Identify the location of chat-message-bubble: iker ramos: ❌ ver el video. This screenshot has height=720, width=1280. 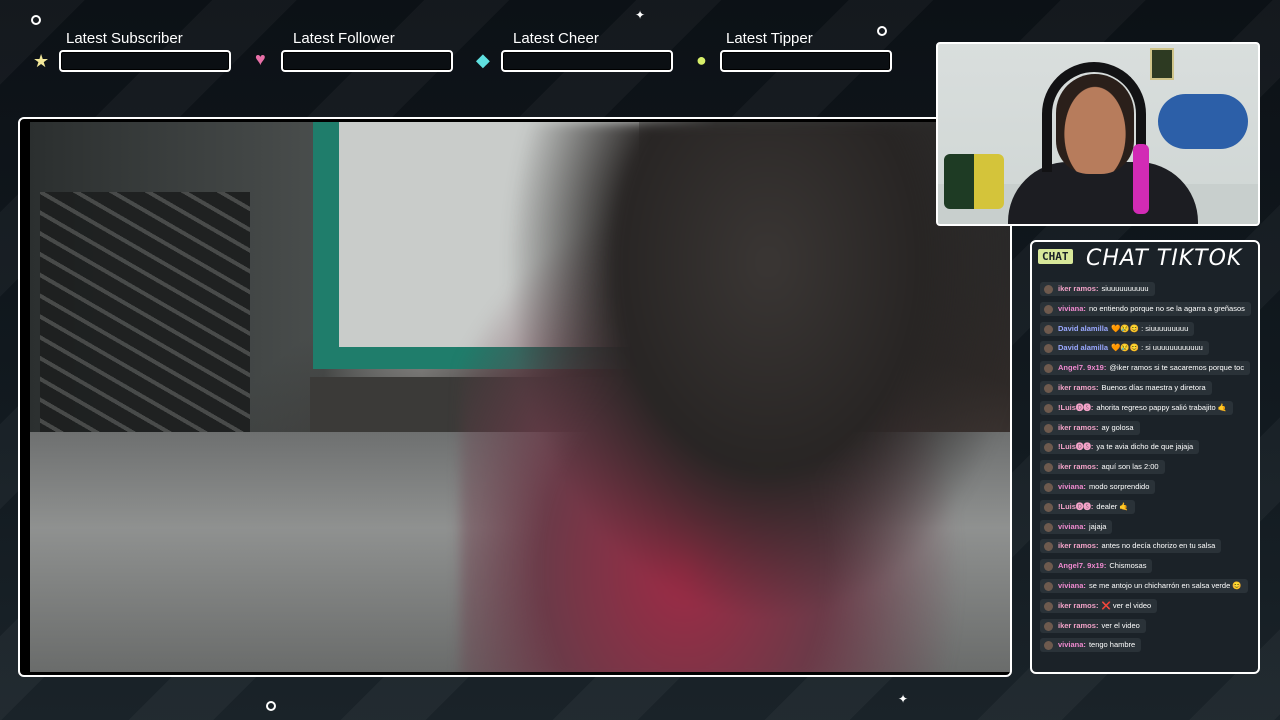
(1099, 605).